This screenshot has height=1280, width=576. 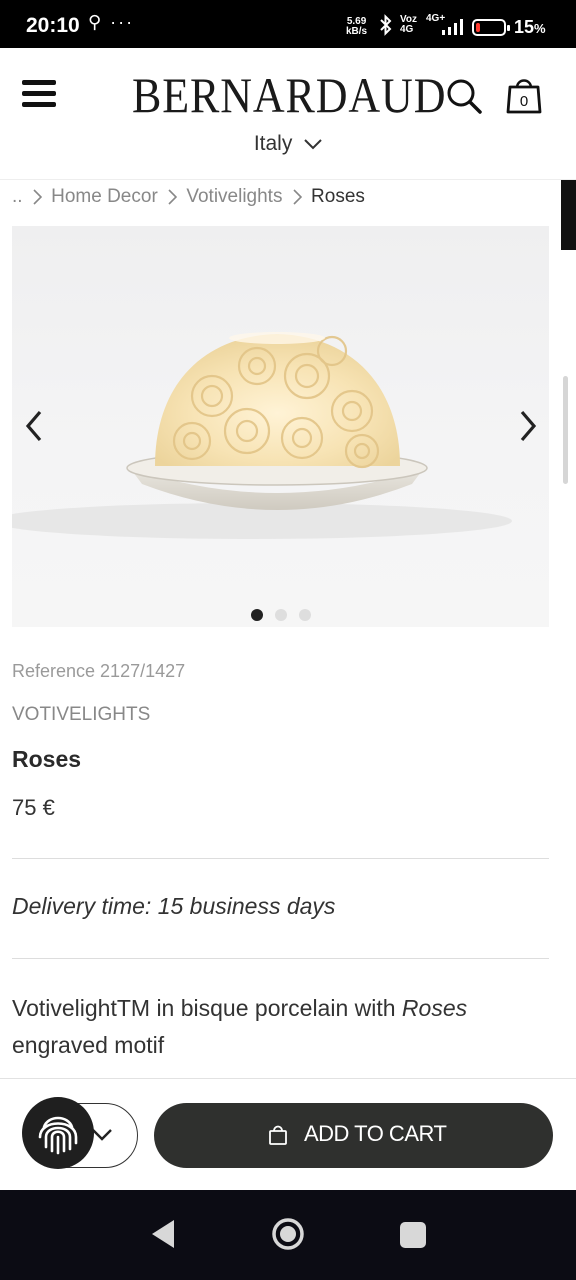 I want to click on cart-count: 0, so click(x=524, y=101).